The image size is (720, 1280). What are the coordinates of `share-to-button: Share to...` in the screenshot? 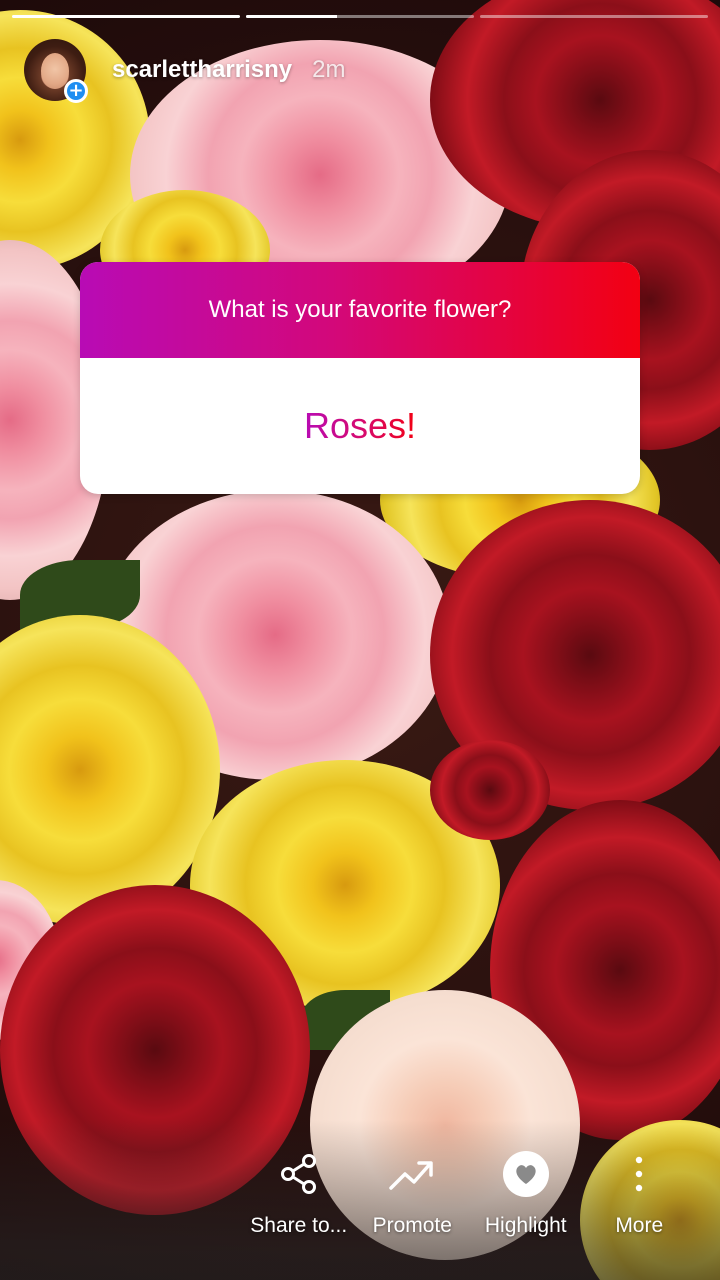 It's located at (299, 1200).